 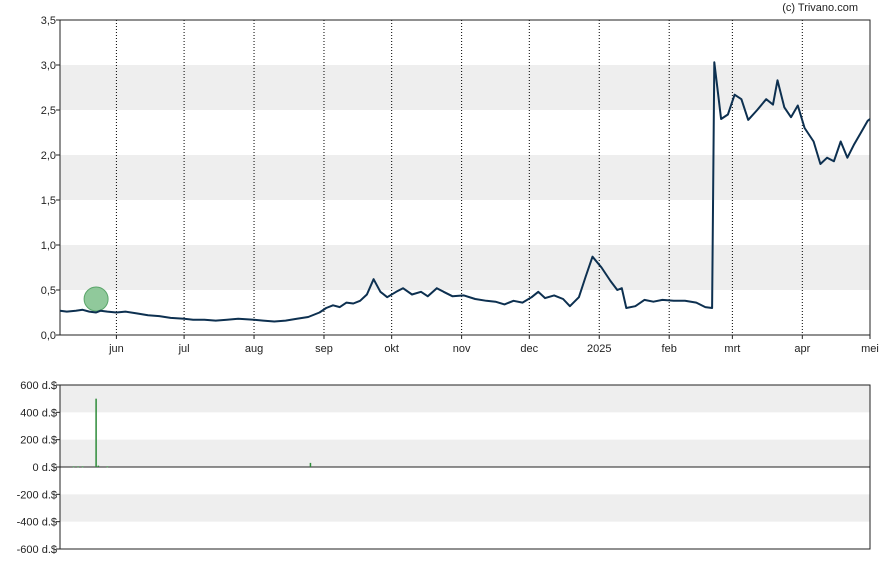 What do you see at coordinates (820, 8) in the screenshot?
I see `credit-label: (c) Trivano.com` at bounding box center [820, 8].